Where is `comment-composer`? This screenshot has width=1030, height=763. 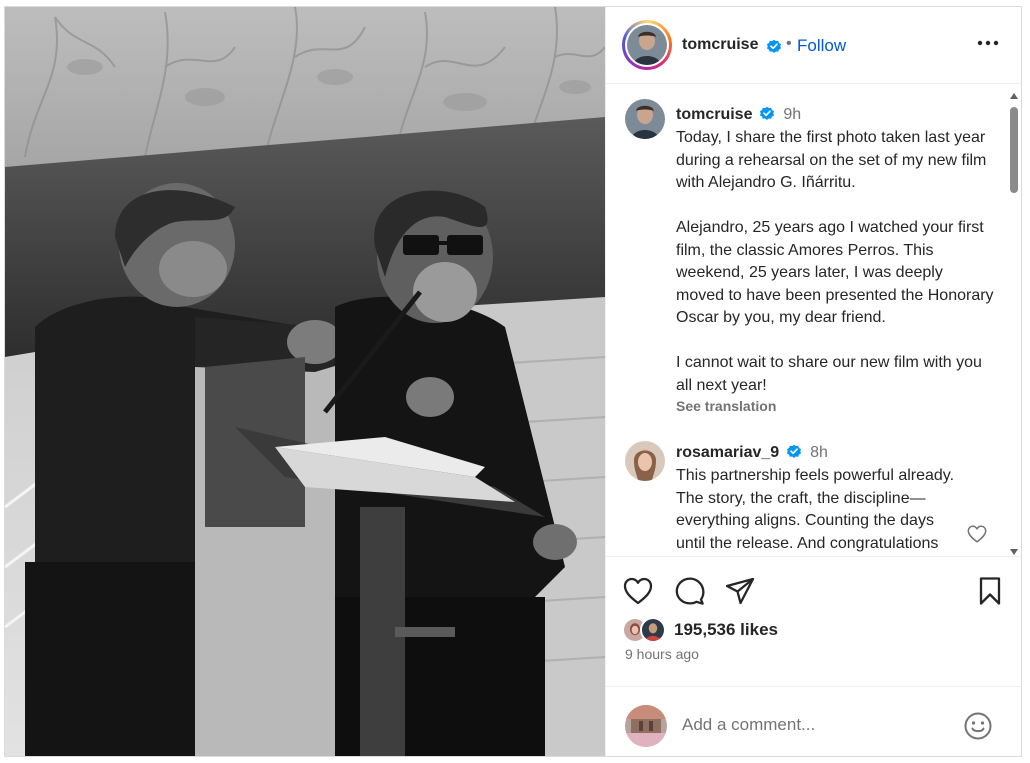
comment-composer is located at coordinates (813, 721).